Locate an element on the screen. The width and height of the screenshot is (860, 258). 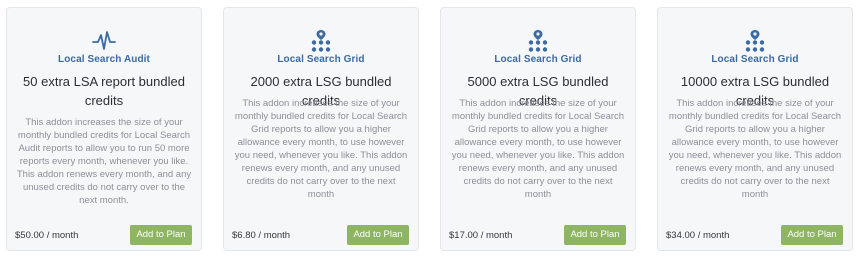
addon-price: $17.00 / month is located at coordinates (481, 235).